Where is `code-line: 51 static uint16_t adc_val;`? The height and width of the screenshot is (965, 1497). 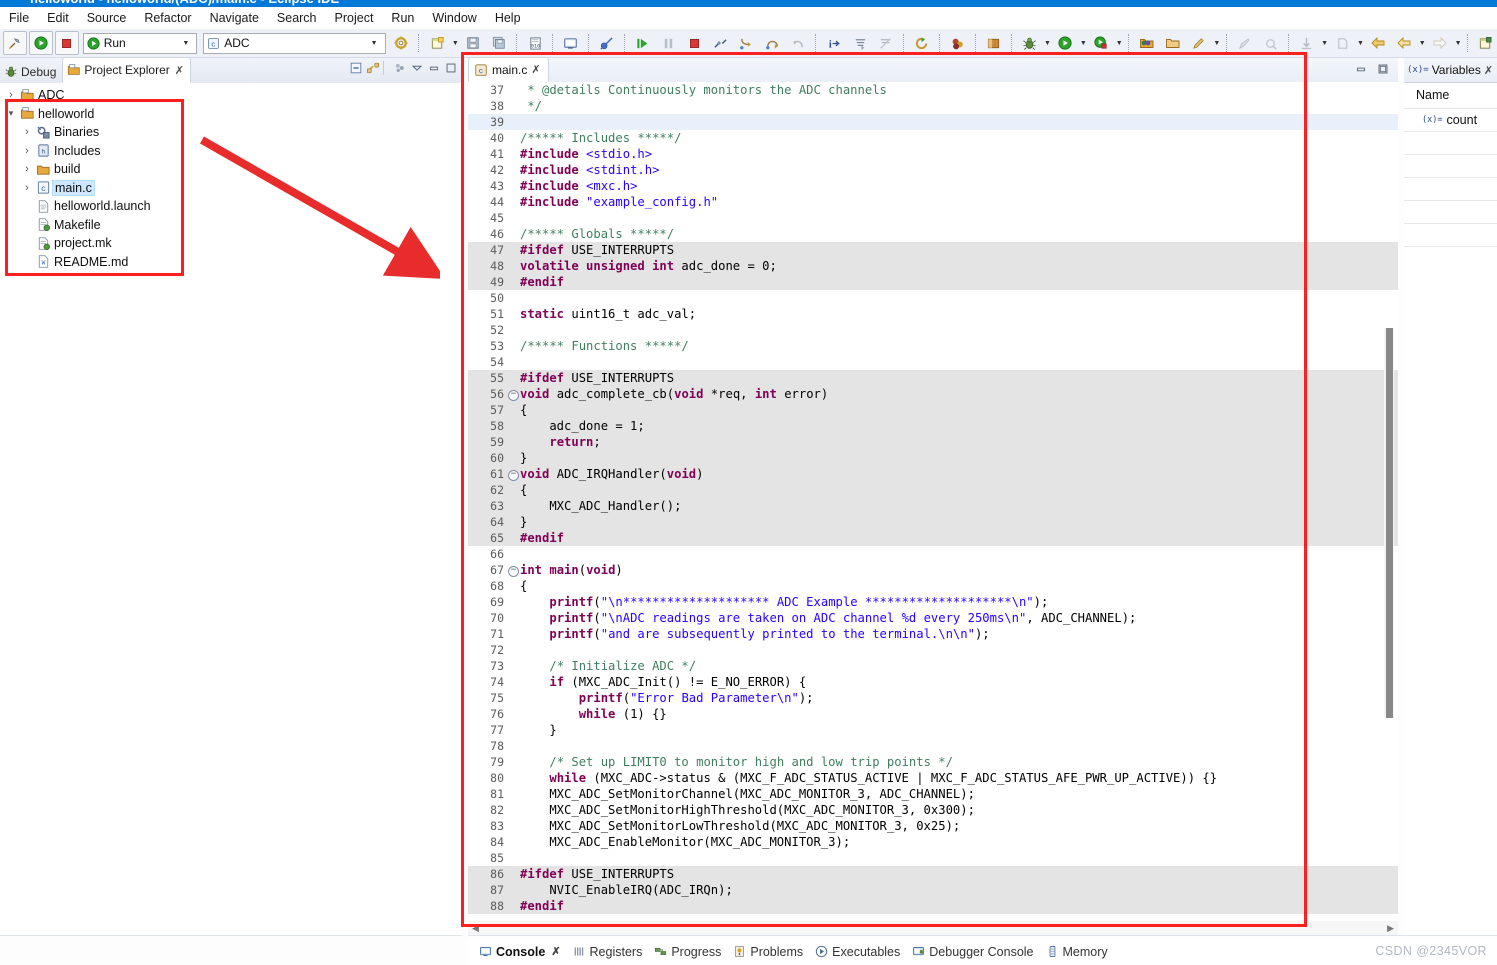 code-line: 51 static uint16_t adc_val; is located at coordinates (933, 314).